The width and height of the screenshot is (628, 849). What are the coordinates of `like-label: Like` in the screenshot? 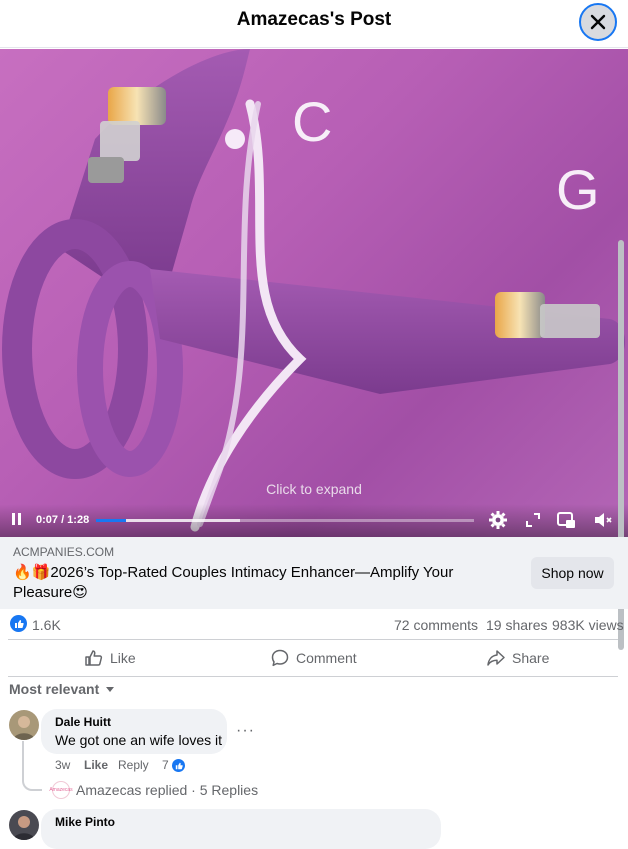 It's located at (123, 658).